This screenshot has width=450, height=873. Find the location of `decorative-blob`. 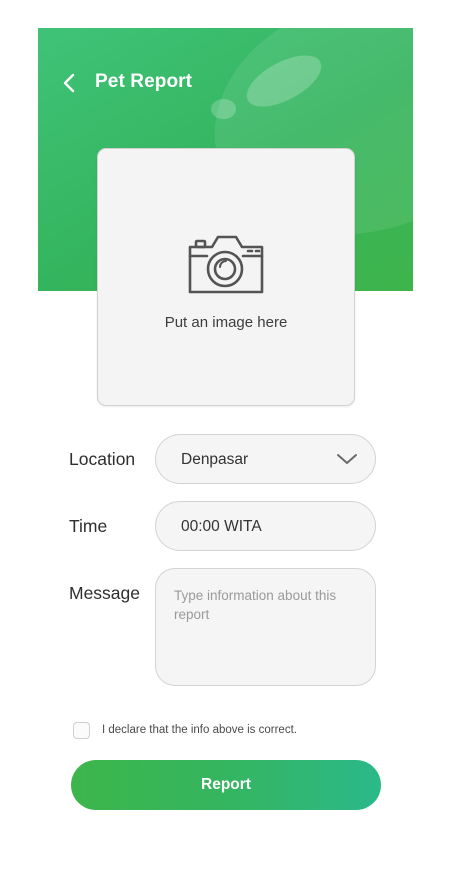

decorative-blob is located at coordinates (223, 109).